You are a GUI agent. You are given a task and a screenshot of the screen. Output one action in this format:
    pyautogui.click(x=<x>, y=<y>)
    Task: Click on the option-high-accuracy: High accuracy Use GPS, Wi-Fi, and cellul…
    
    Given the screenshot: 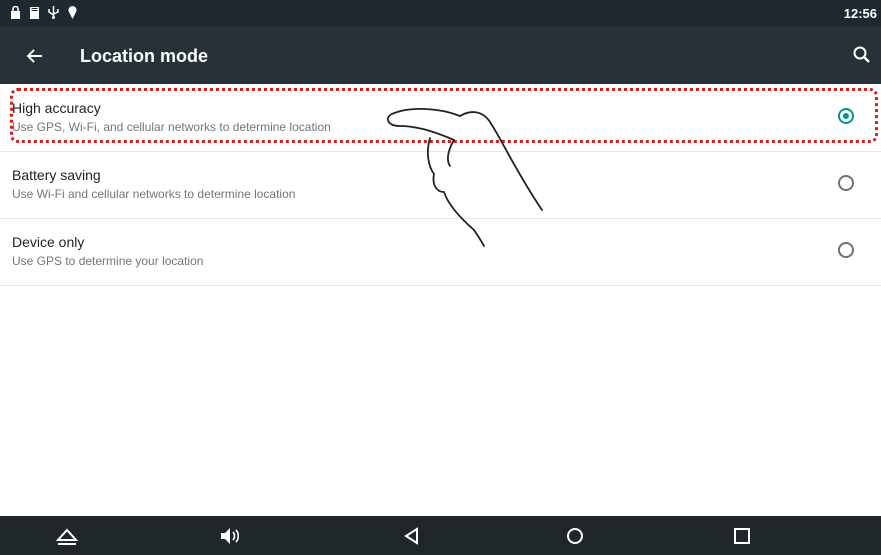 What is the action you would take?
    pyautogui.click(x=440, y=118)
    